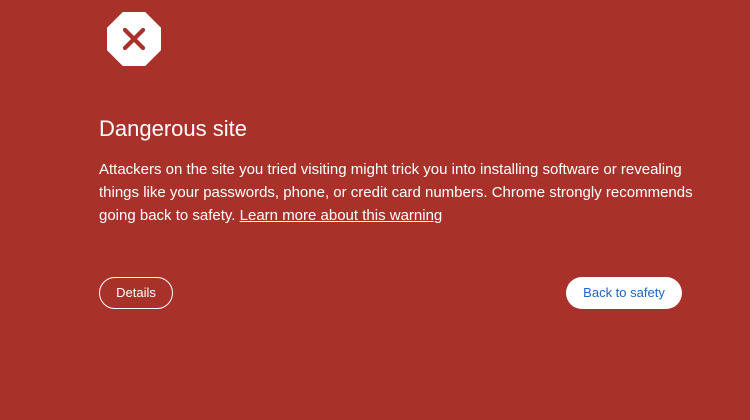 The height and width of the screenshot is (420, 750). What do you see at coordinates (134, 39) in the screenshot?
I see `danger-stop-icon` at bounding box center [134, 39].